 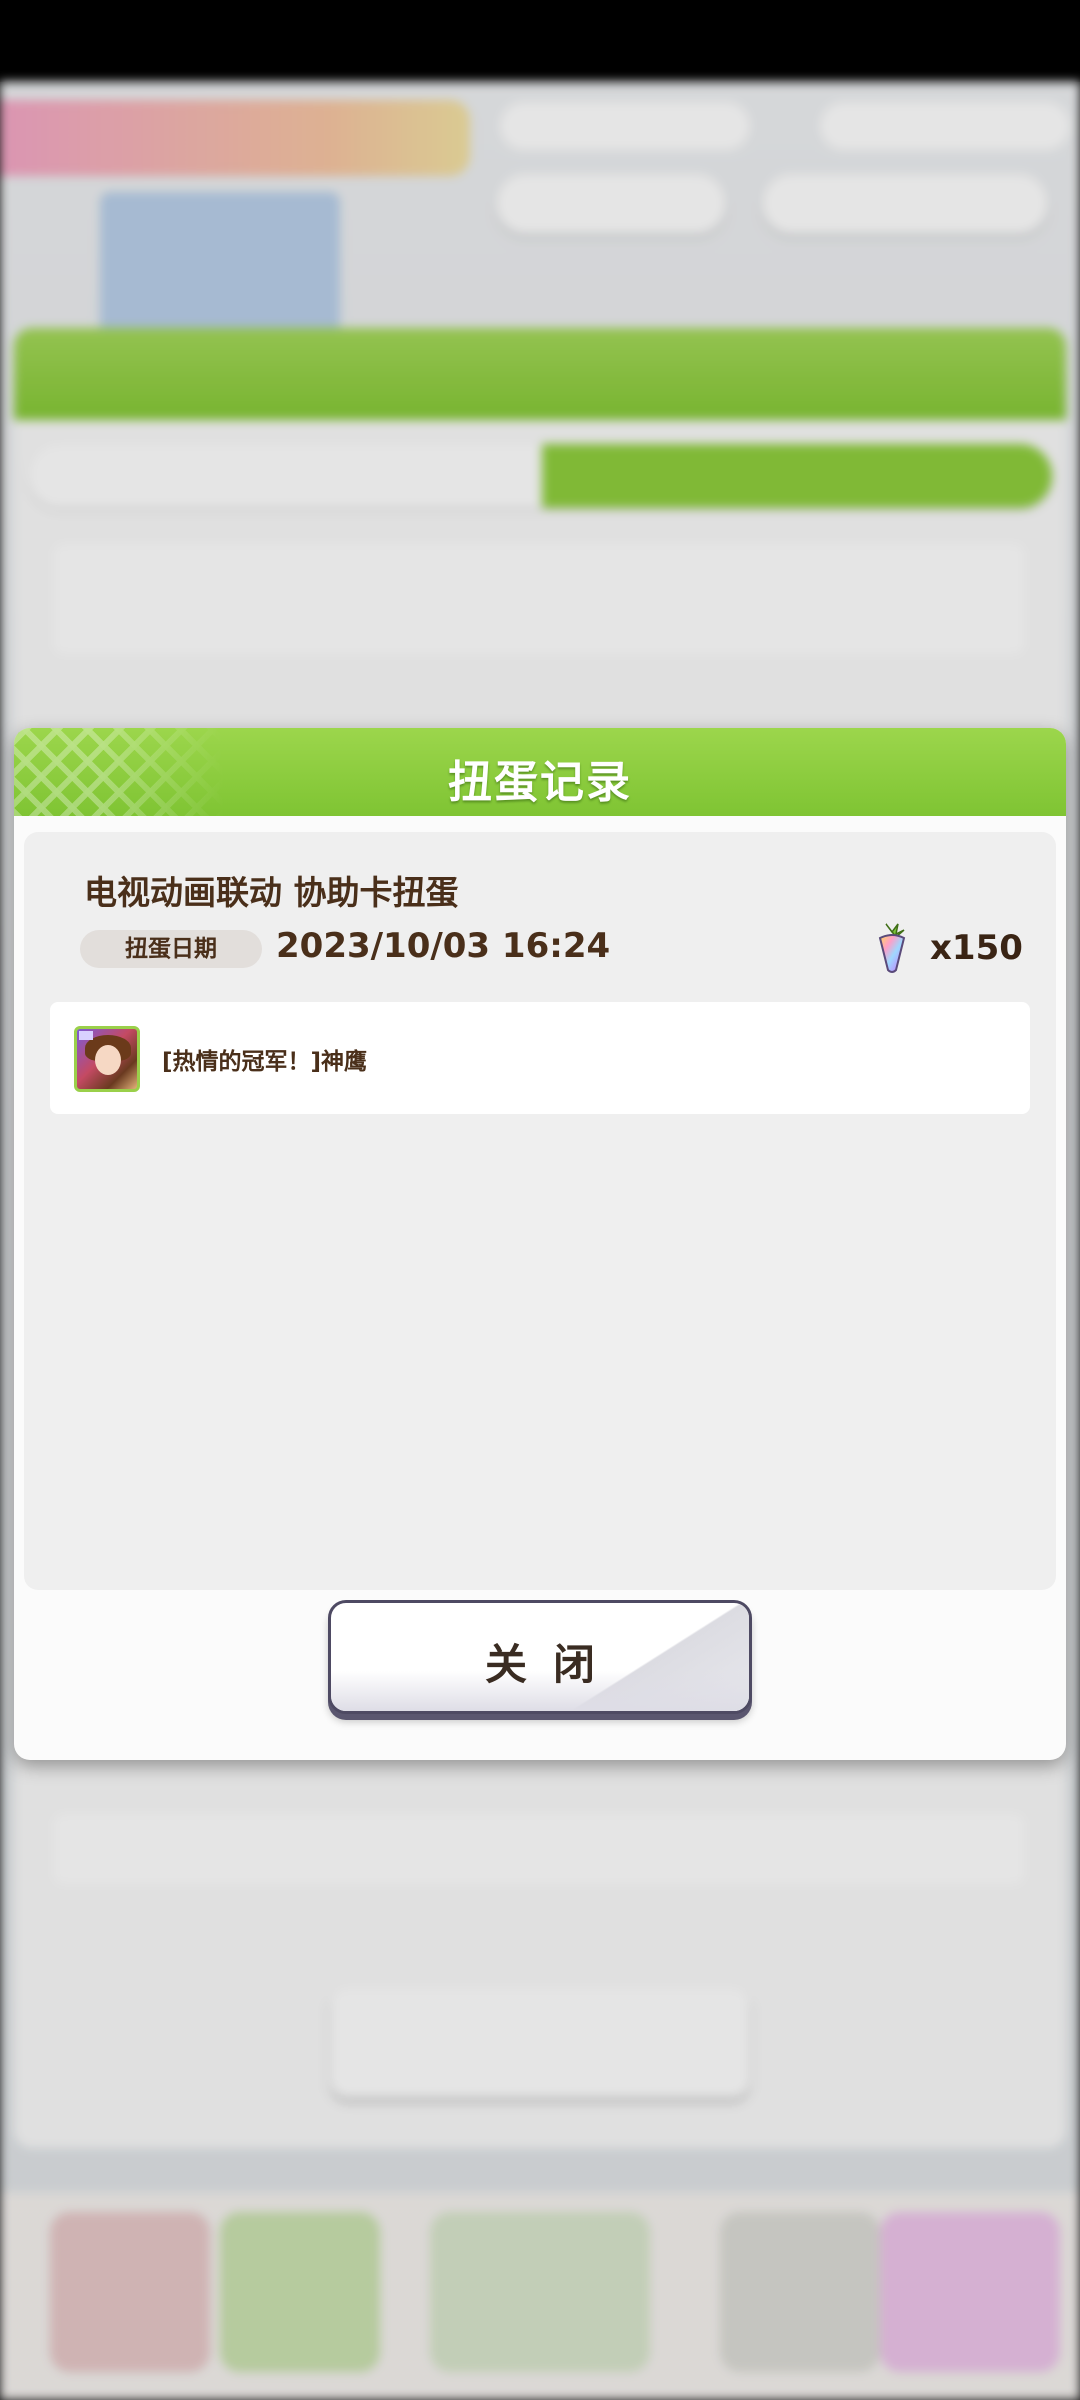 I want to click on cost-value: x150, so click(x=976, y=948).